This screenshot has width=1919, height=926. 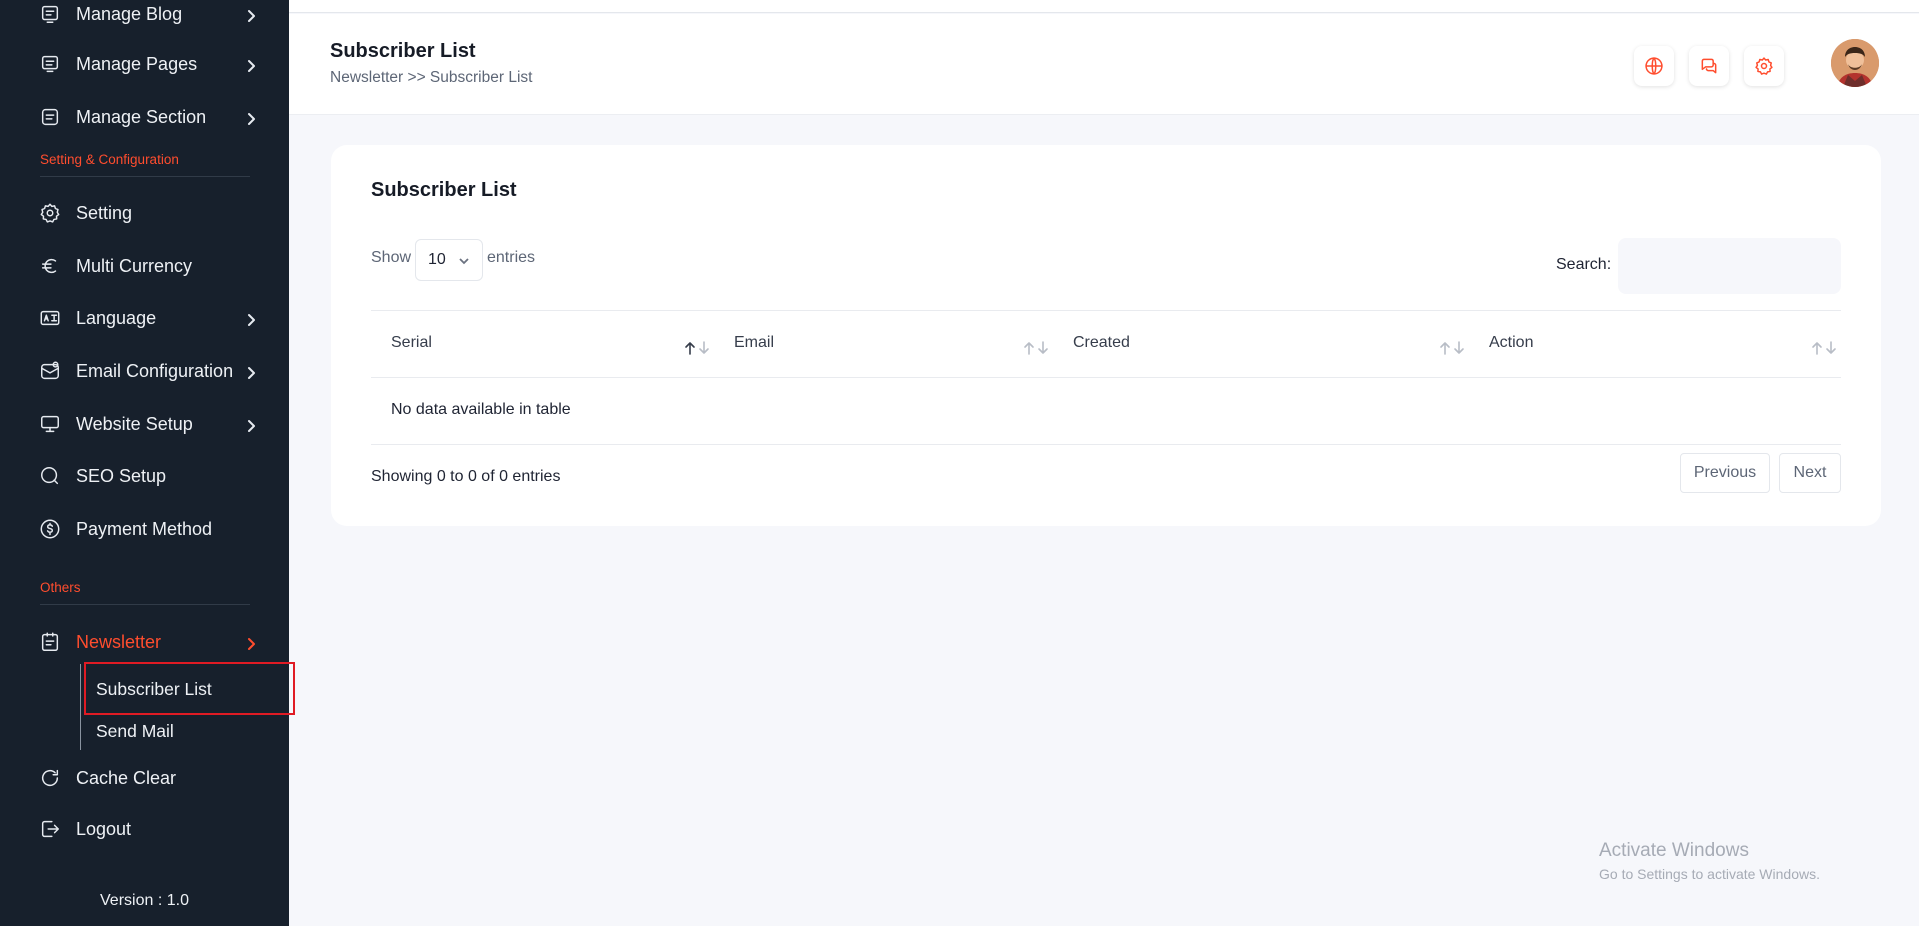 I want to click on language-button, so click(x=1654, y=66).